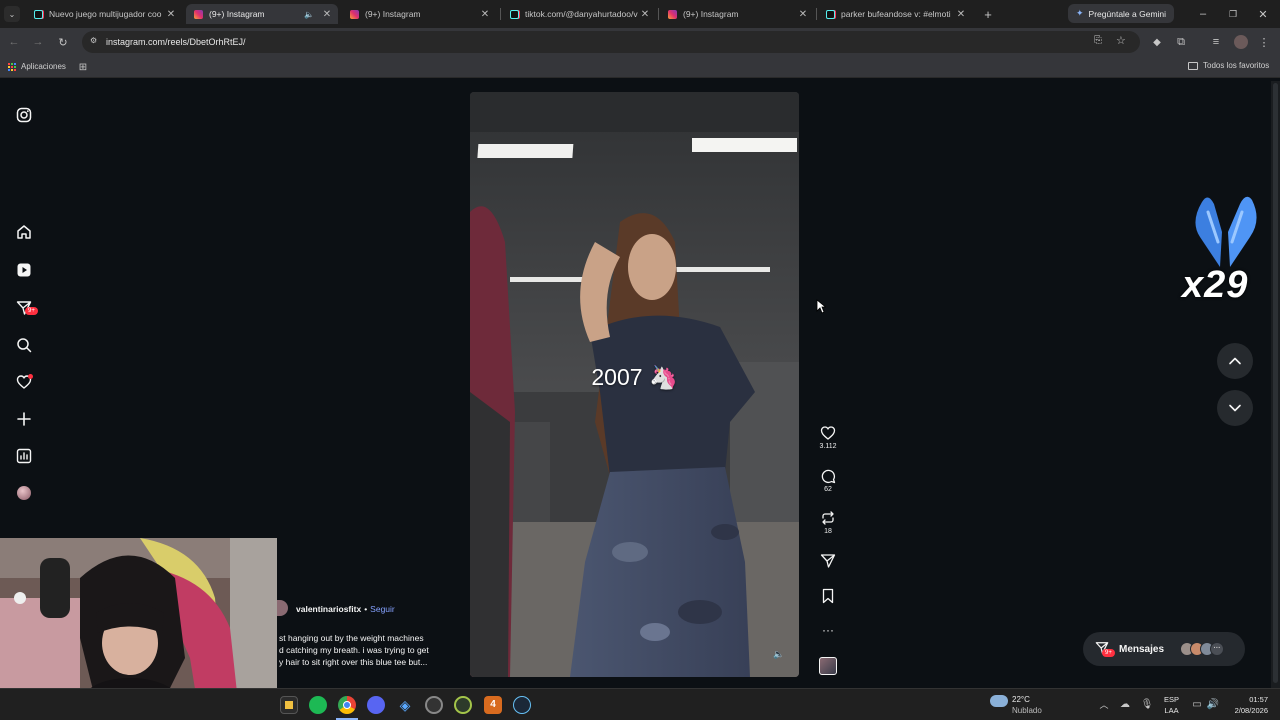 The height and width of the screenshot is (720, 1280). What do you see at coordinates (828, 437) in the screenshot?
I see `like-button: 3.112` at bounding box center [828, 437].